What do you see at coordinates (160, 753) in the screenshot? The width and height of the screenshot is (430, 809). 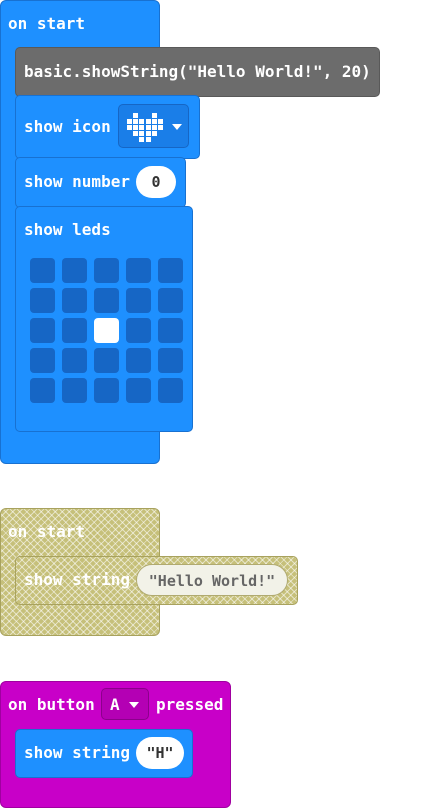 I see `string-input: "H"` at bounding box center [160, 753].